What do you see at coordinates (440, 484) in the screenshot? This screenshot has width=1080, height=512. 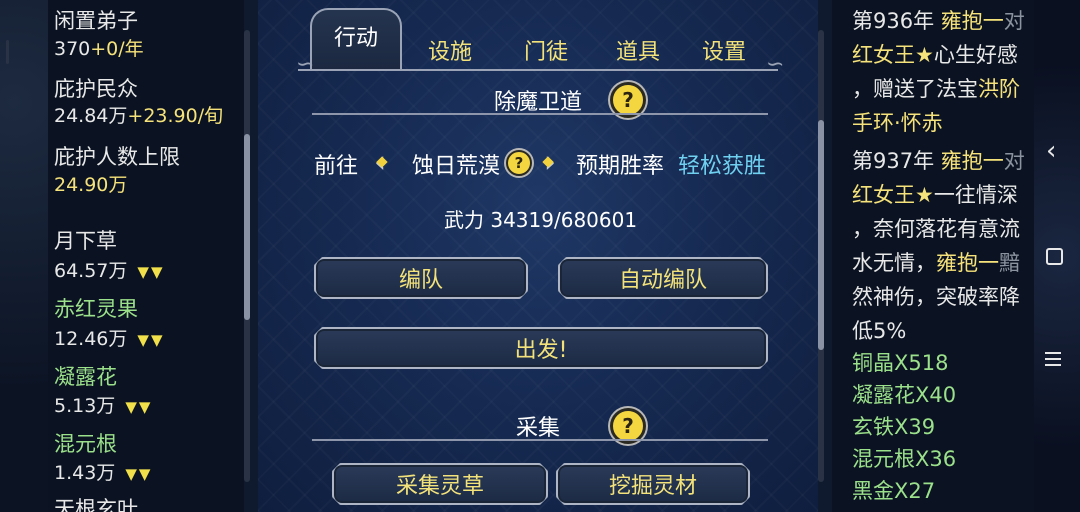 I see `gather-herbs-button: 采集灵草` at bounding box center [440, 484].